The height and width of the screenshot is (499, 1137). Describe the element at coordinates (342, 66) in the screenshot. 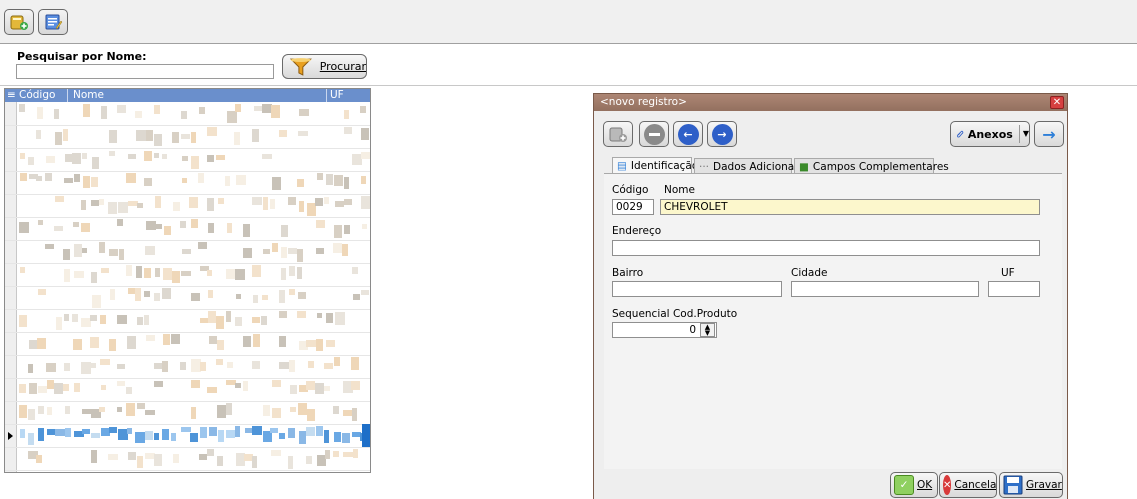

I see `search-button-label: Procurar` at that location.